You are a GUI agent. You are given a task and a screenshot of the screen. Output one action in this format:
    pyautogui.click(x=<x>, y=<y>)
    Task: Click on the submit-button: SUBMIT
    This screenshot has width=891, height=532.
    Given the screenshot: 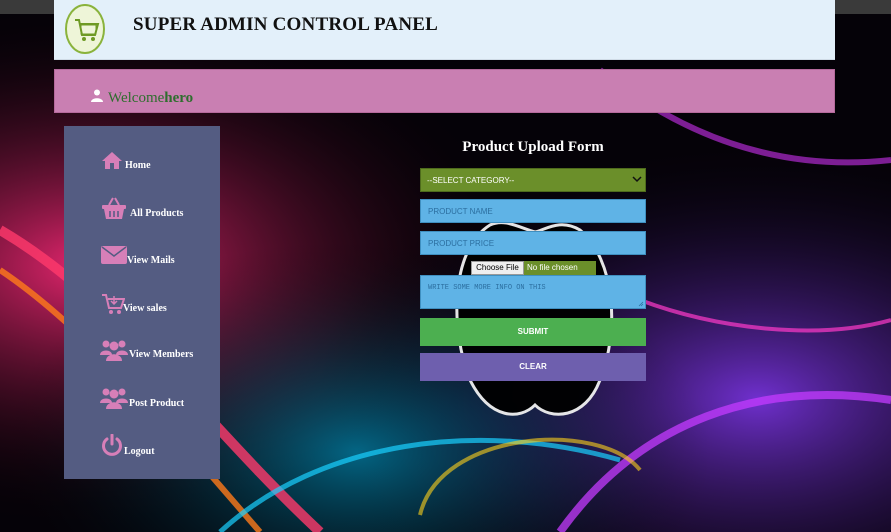 What is the action you would take?
    pyautogui.click(x=533, y=332)
    